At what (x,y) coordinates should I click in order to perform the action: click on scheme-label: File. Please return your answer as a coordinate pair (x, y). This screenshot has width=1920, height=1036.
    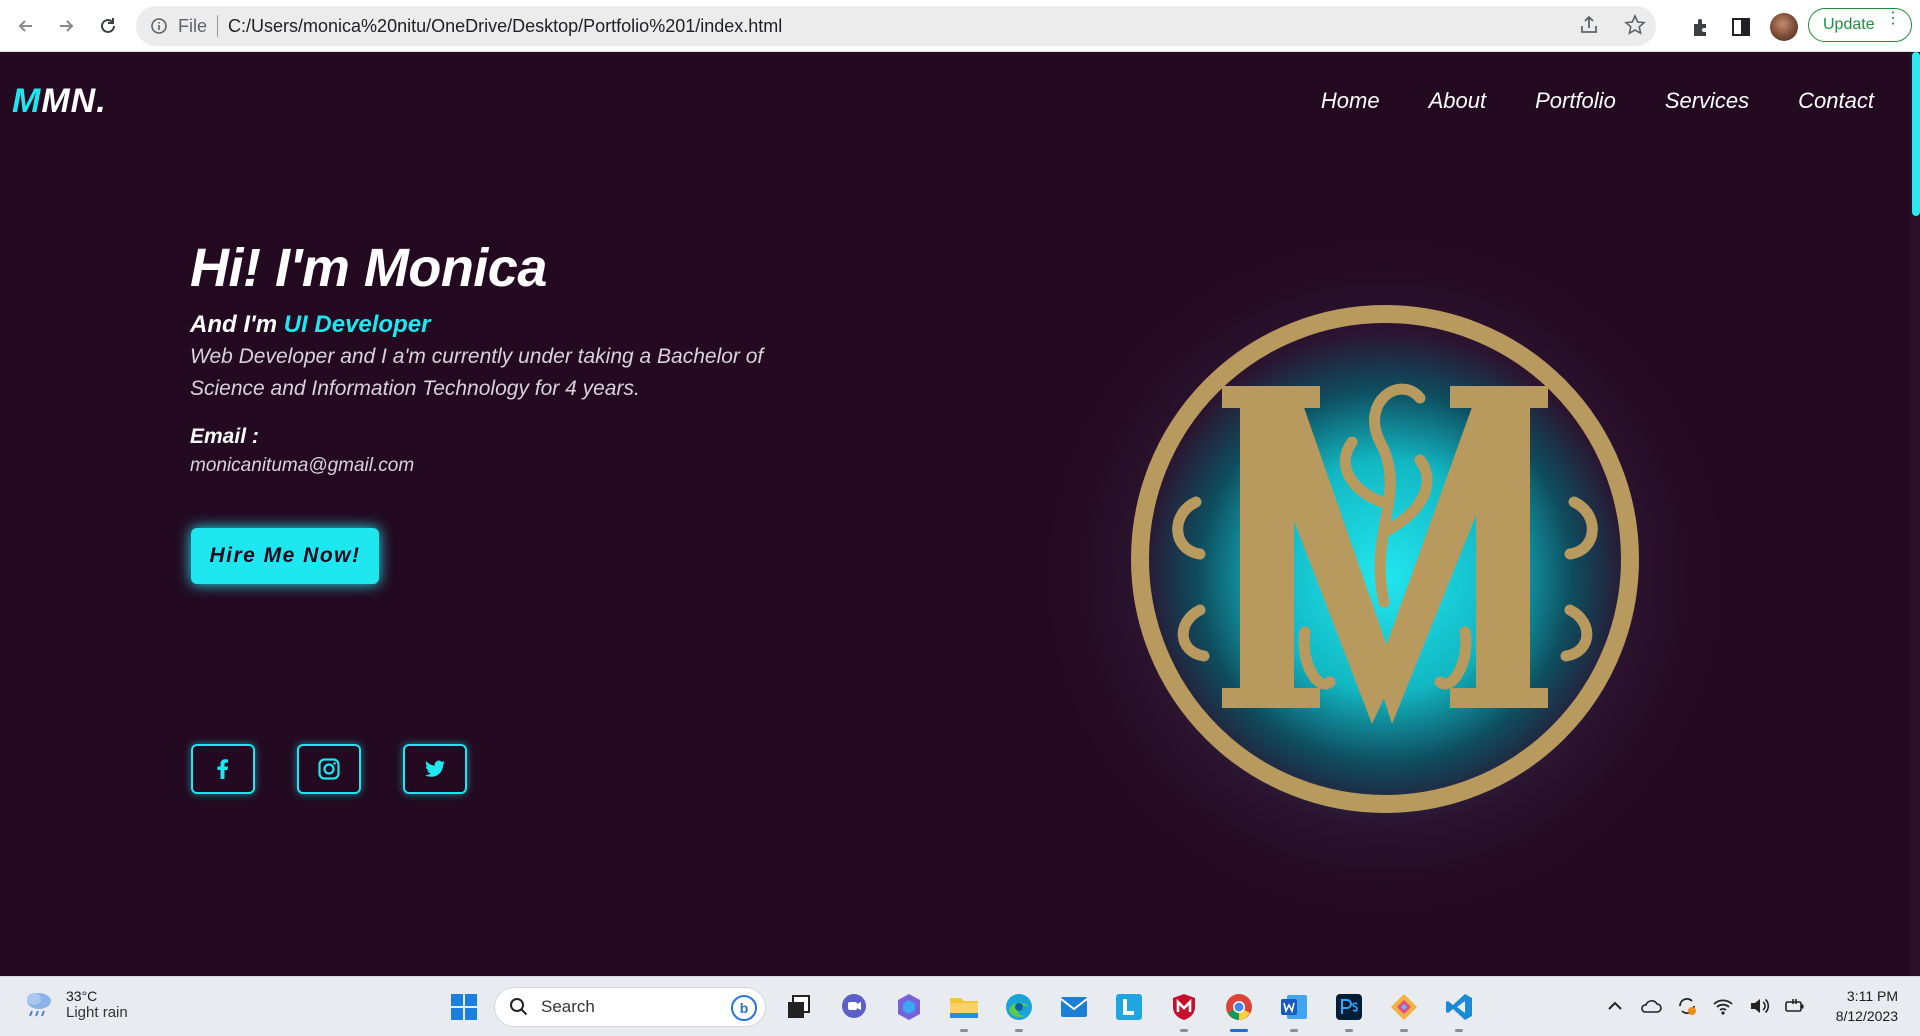
    Looking at the image, I should click on (193, 25).